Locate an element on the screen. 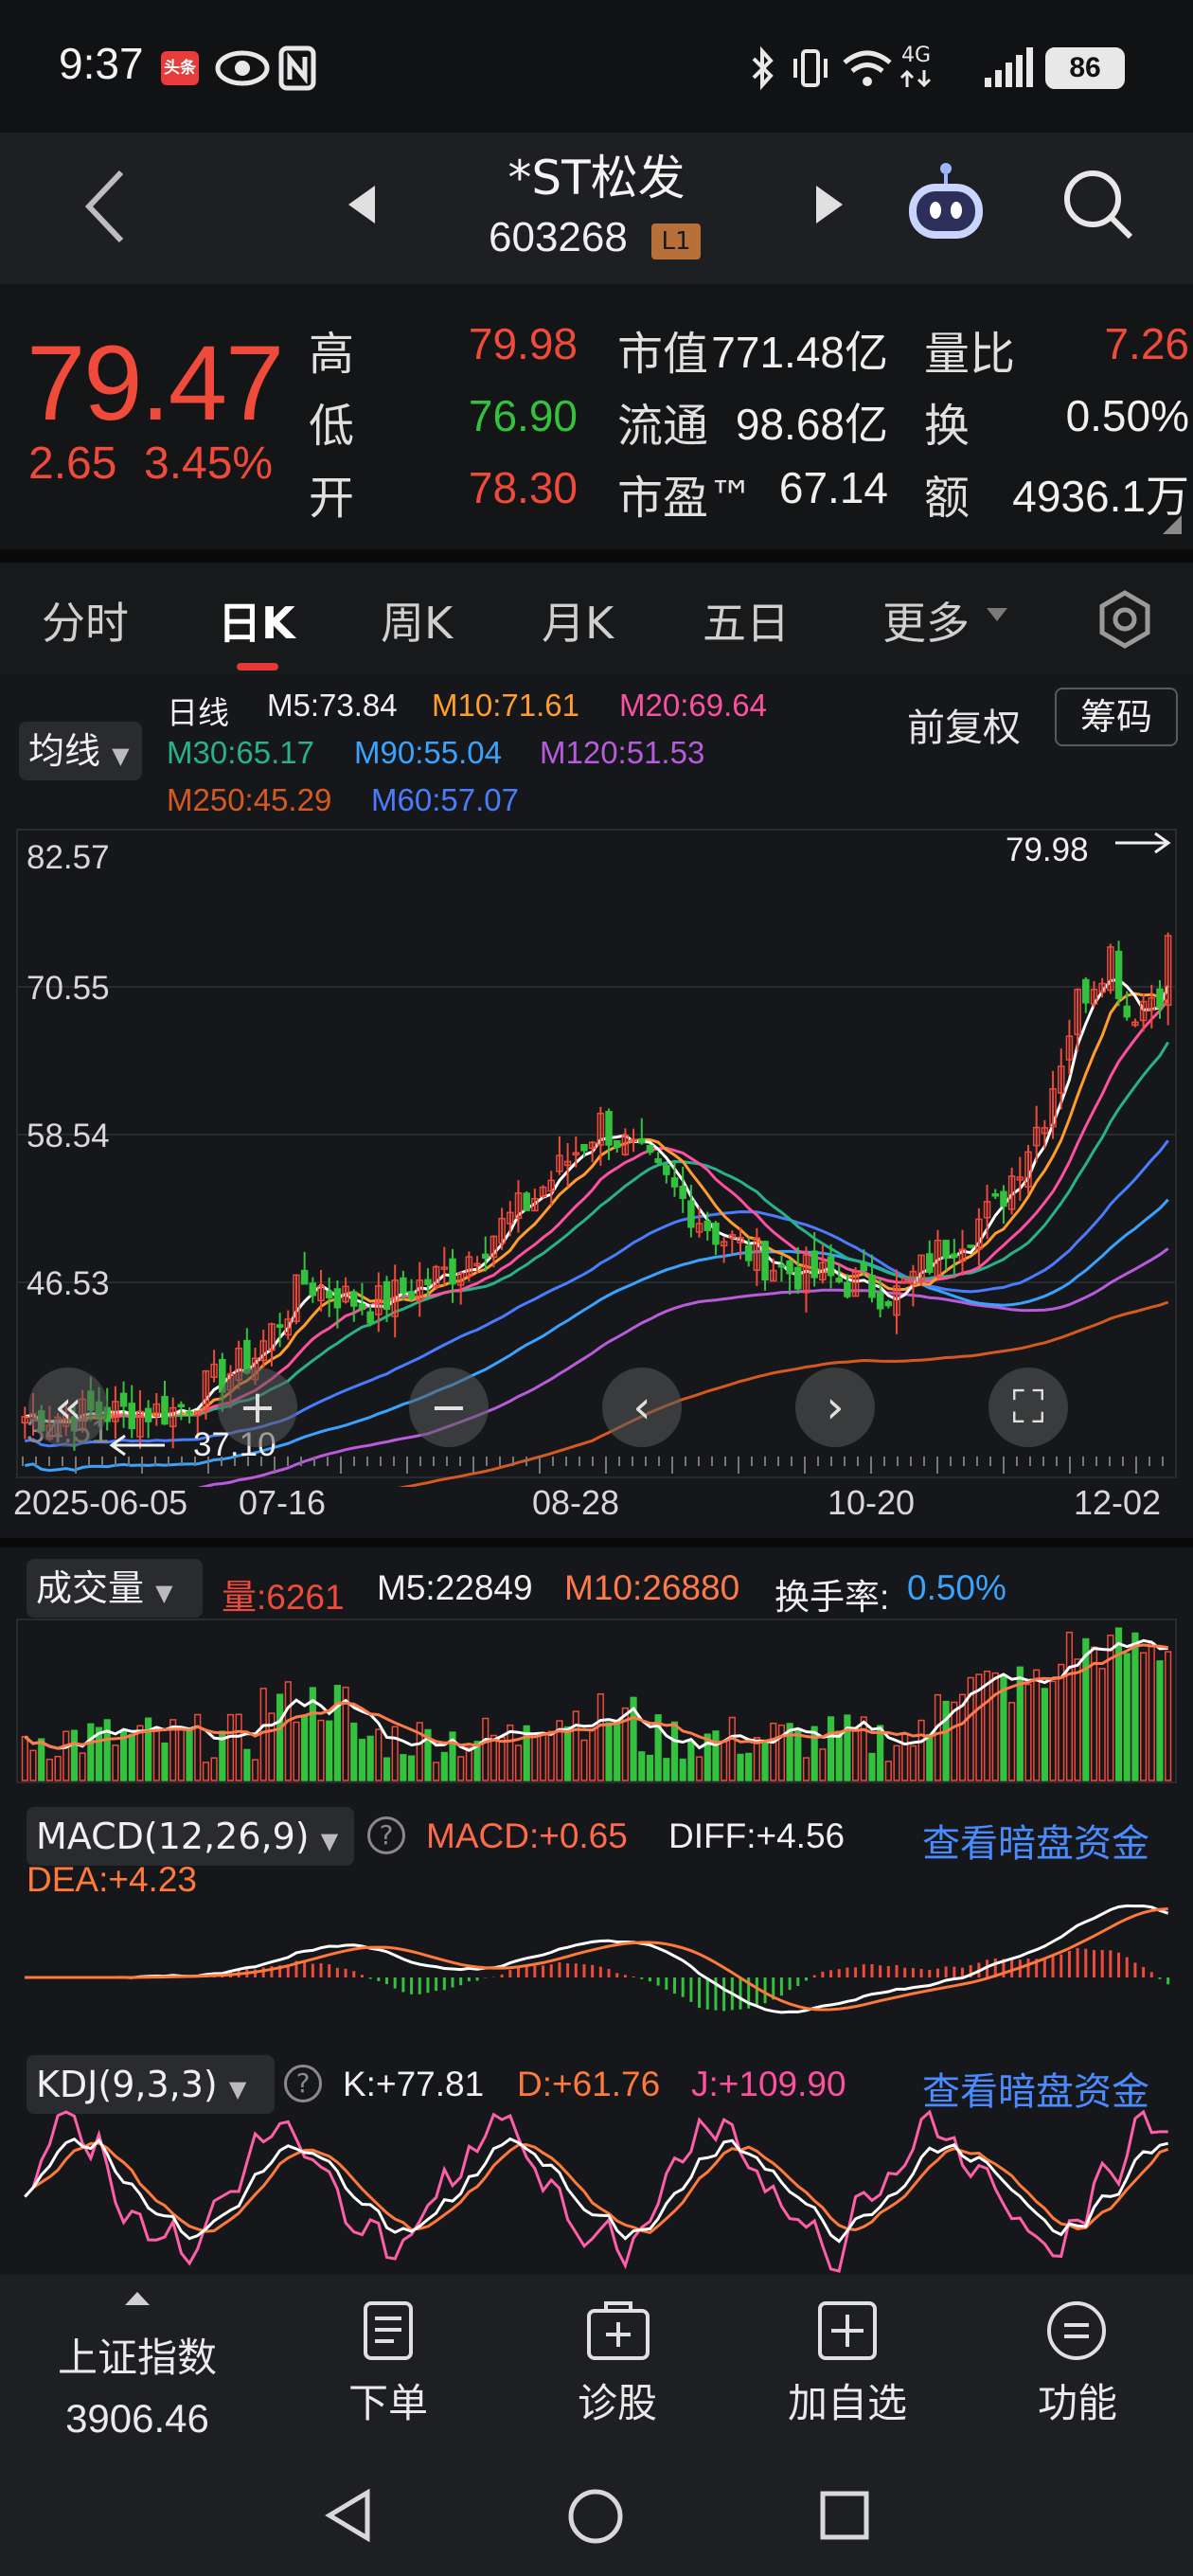  function-button: 功能 is located at coordinates (1077, 2400).